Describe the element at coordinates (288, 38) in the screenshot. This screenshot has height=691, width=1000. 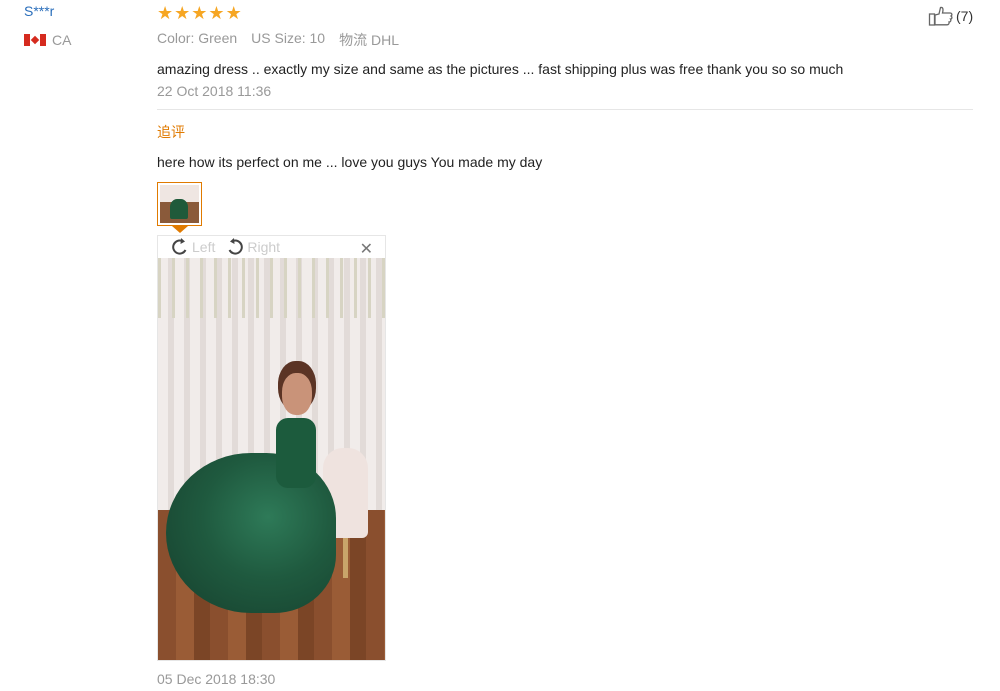
I see `order-size: US Size: 10` at that location.